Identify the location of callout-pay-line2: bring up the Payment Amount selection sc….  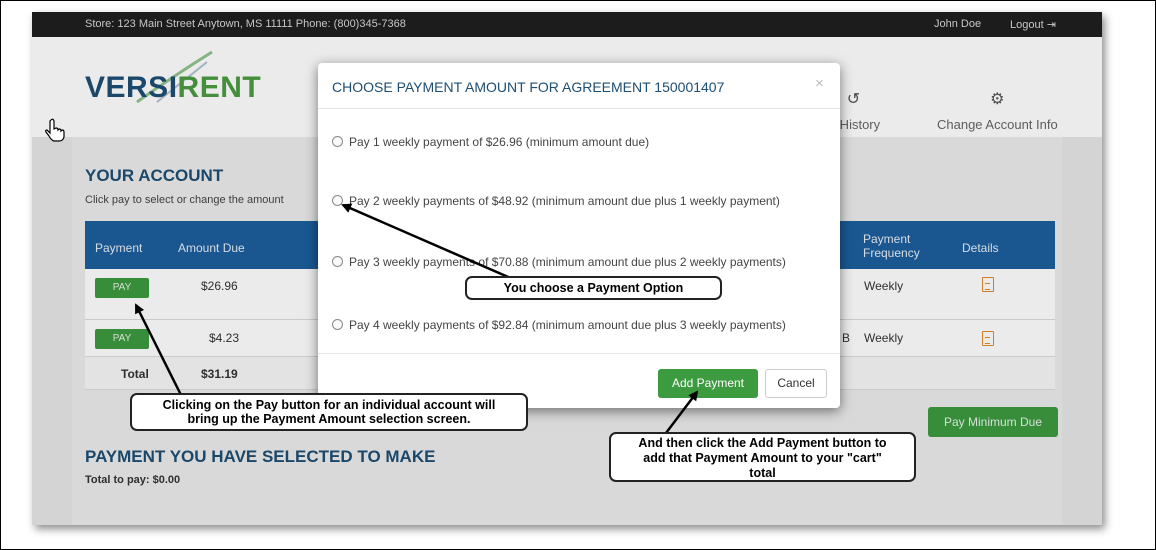
(329, 419).